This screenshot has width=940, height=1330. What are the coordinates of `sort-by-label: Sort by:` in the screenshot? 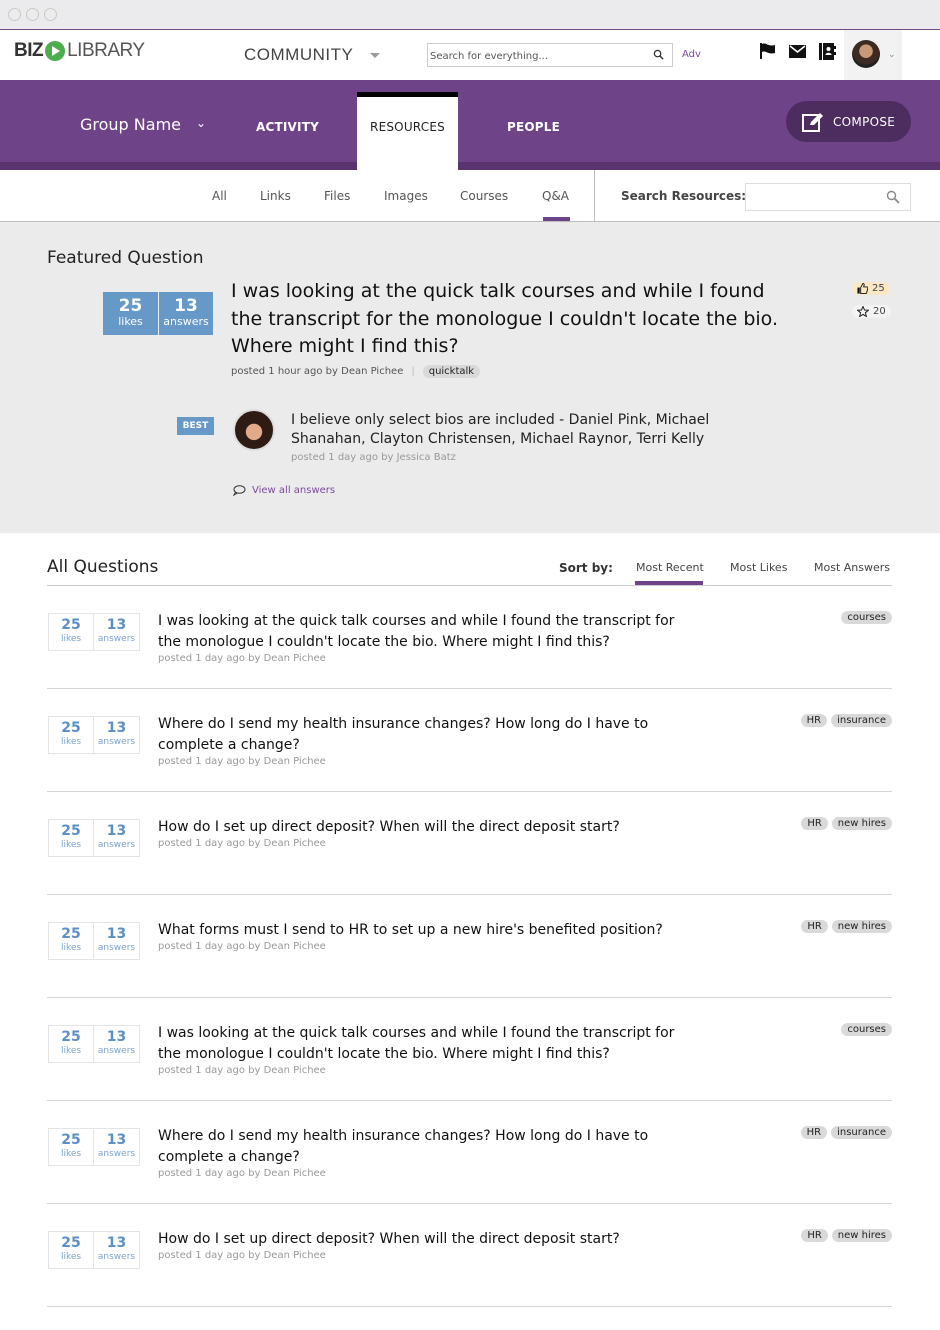 It's located at (586, 568).